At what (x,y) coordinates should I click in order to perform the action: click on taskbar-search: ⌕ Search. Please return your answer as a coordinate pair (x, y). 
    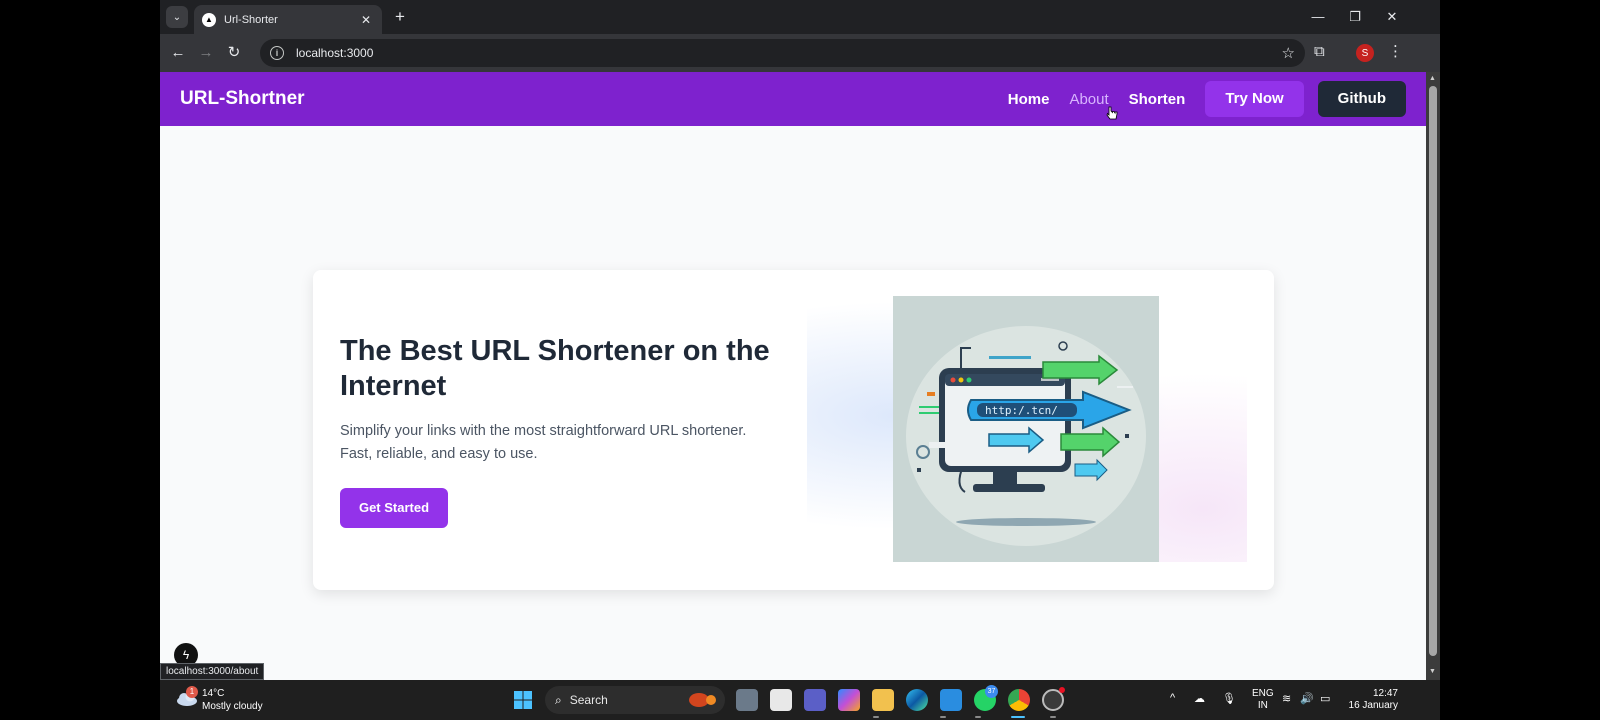
    Looking at the image, I should click on (635, 700).